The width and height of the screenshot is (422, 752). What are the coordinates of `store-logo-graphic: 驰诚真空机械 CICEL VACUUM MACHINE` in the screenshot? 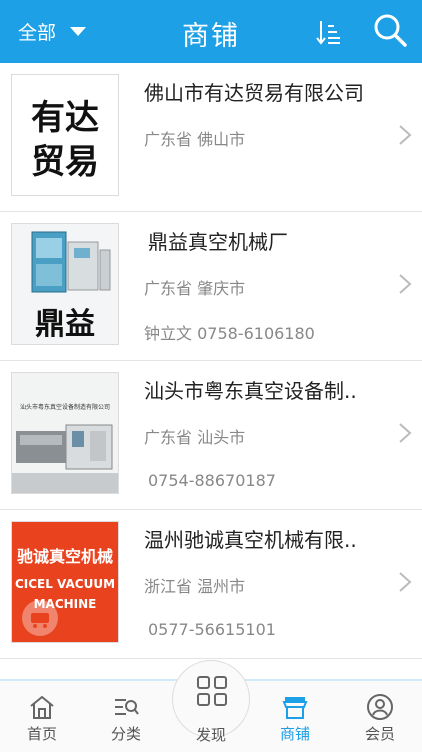 It's located at (65, 582).